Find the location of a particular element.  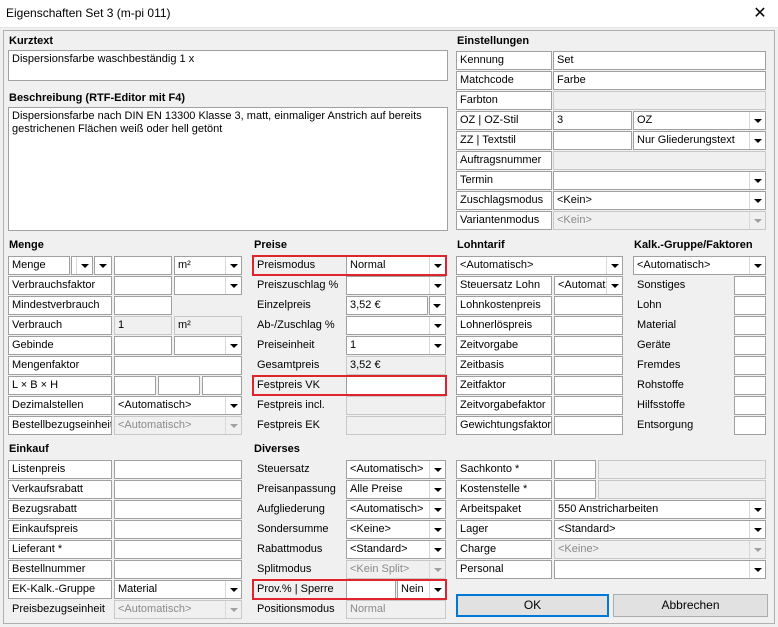

lager-select: <Standard> is located at coordinates (660, 529).